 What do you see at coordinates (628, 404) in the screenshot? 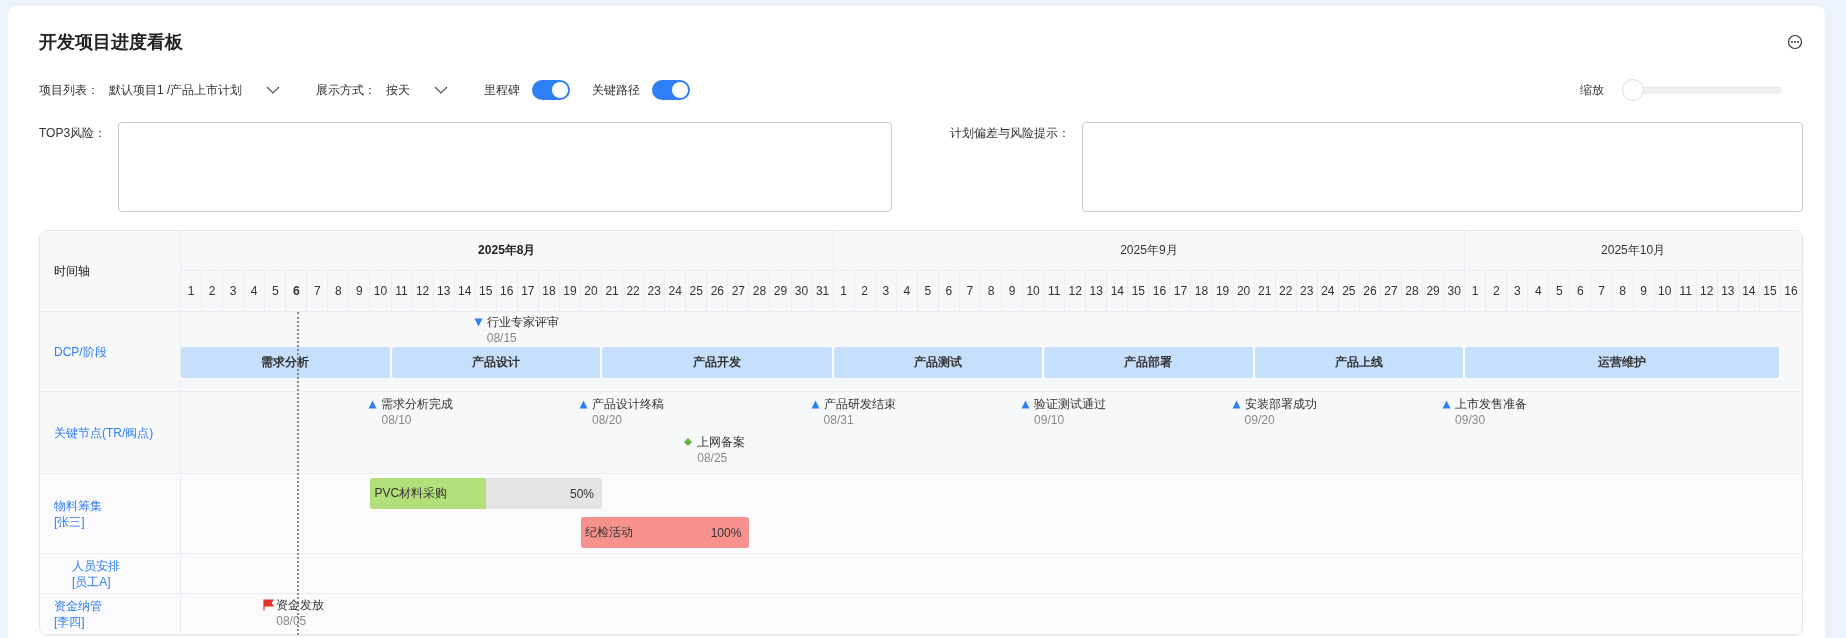
I see `milestone-title: 产品设计终稿` at bounding box center [628, 404].